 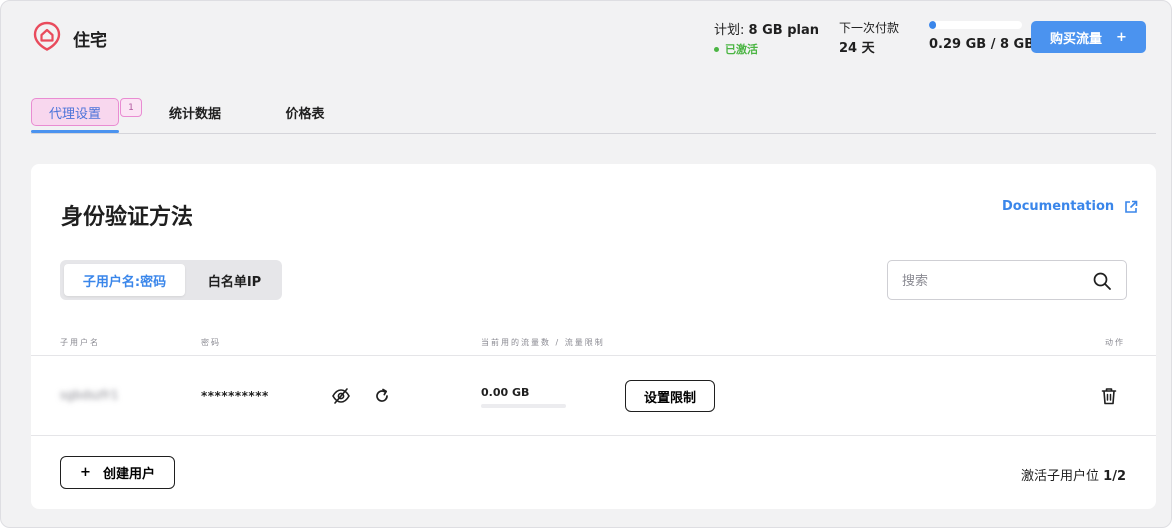 I want to click on plan-value: 8 GB plan, so click(x=783, y=30).